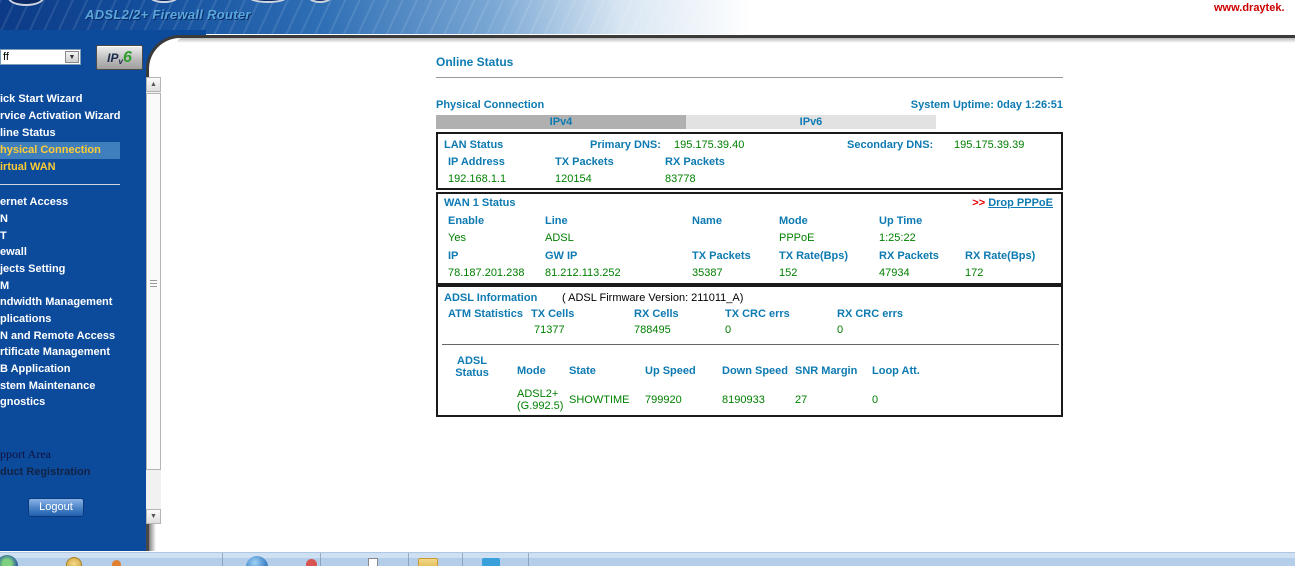 The width and height of the screenshot is (1295, 566). What do you see at coordinates (311, 562) in the screenshot?
I see `red-app-icon` at bounding box center [311, 562].